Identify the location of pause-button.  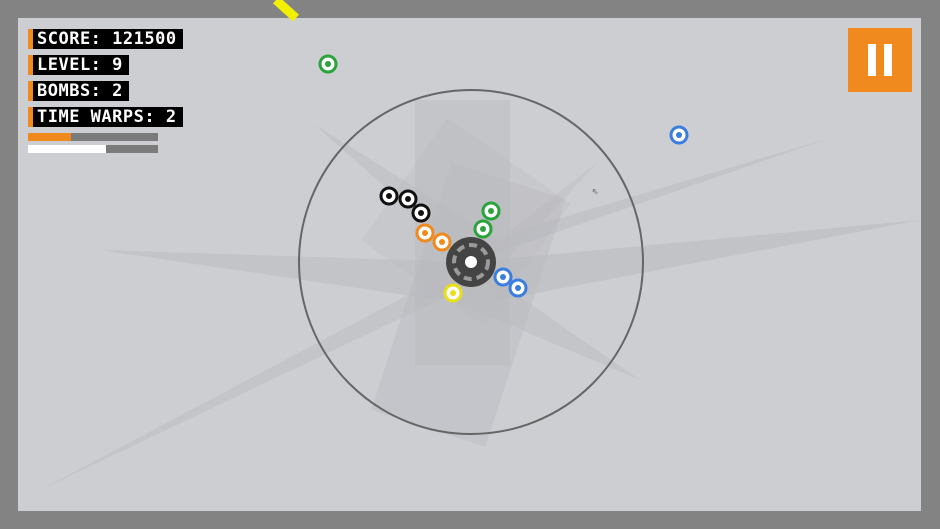
(880, 60).